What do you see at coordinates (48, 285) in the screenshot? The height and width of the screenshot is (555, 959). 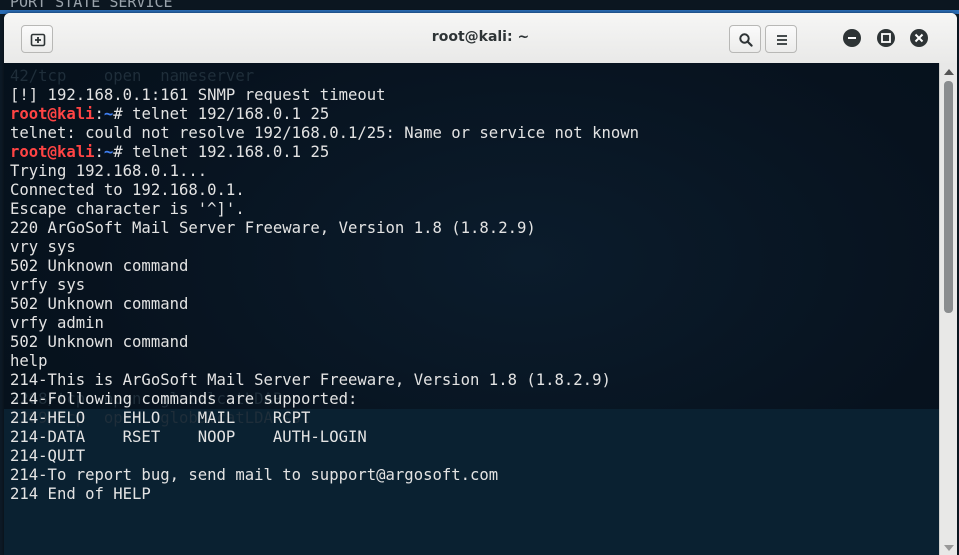 I see `line-text: vrfy sys` at bounding box center [48, 285].